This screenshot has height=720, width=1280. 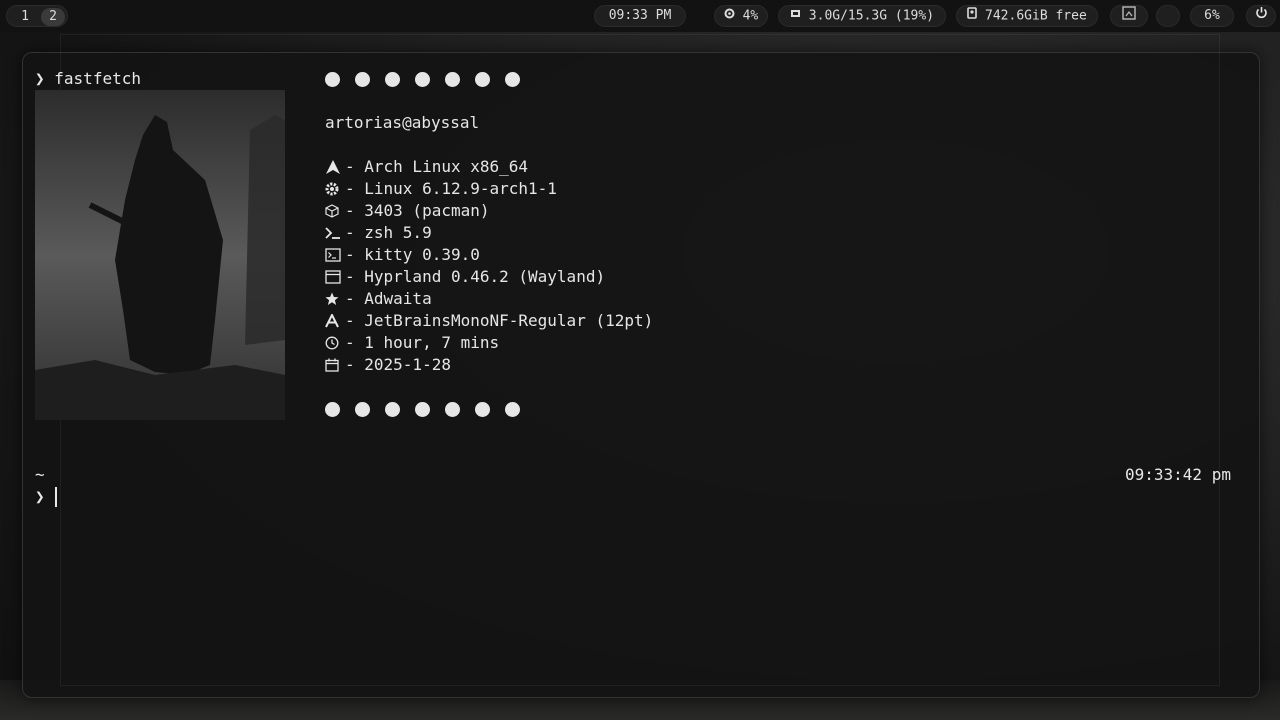 I want to click on memory-widget: 3.0G/15.3G (19%), so click(x=862, y=16).